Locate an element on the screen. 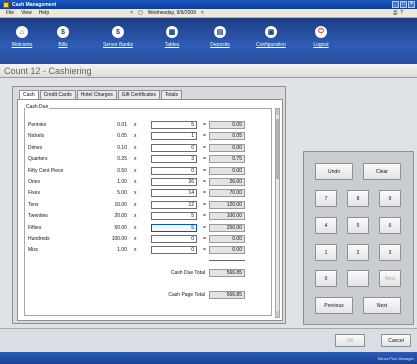 Image resolution: width=417 pixels, height=364 pixels. denomination-label: Ones is located at coordinates (34, 182).